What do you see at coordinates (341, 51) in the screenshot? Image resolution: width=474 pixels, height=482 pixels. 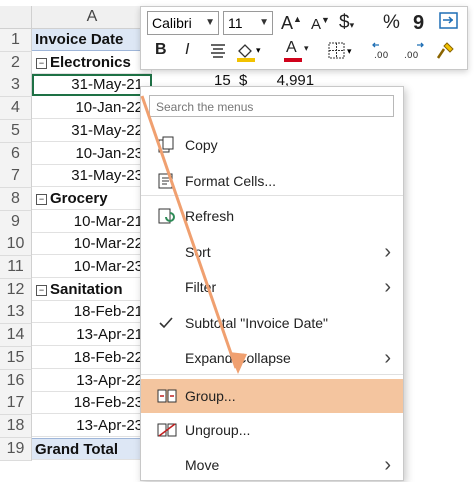 I see `borders-button: ▾` at bounding box center [341, 51].